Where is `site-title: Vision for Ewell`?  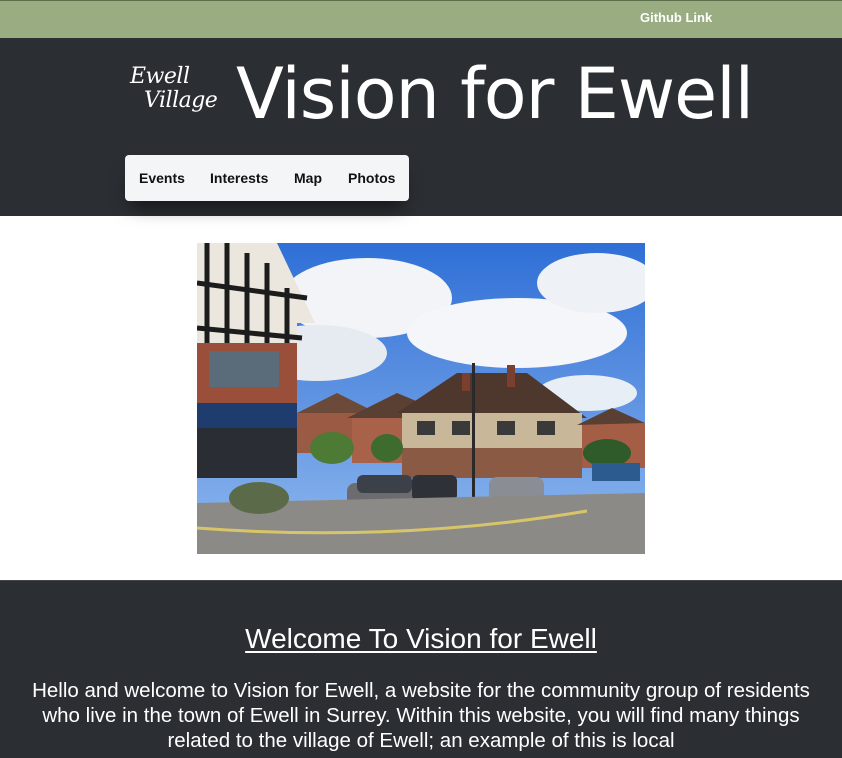
site-title: Vision for Ewell is located at coordinates (495, 94).